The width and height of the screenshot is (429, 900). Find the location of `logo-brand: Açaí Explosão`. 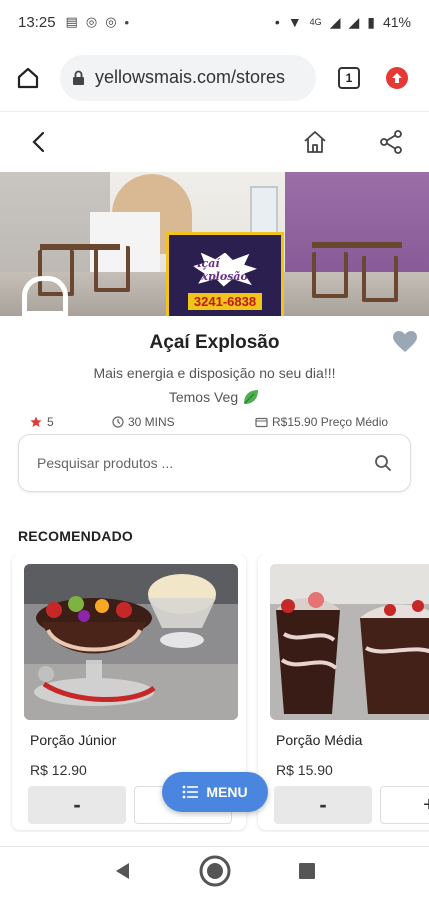

logo-brand: Açaí Explosão is located at coordinates (220, 269).